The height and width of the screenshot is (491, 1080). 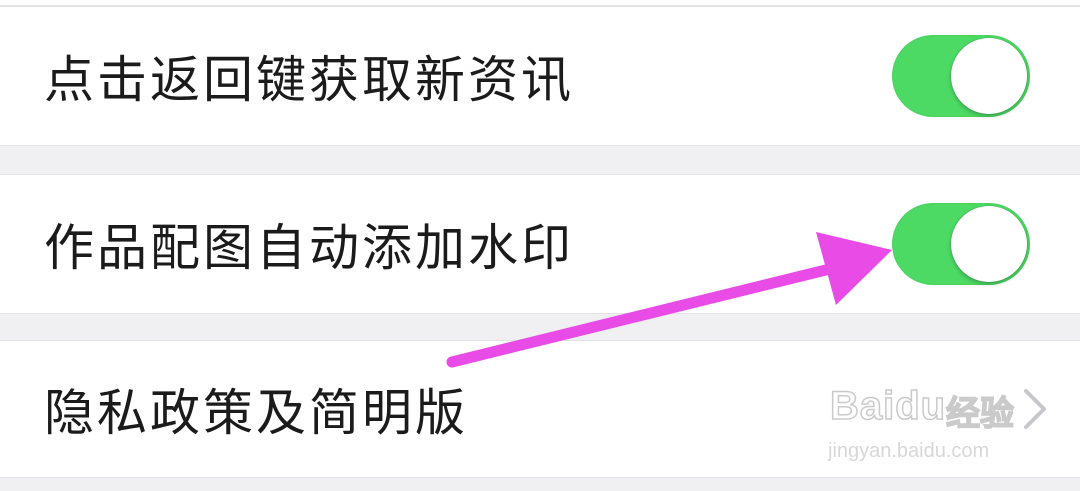 I want to click on back-key-refresh-toggle, so click(x=961, y=76).